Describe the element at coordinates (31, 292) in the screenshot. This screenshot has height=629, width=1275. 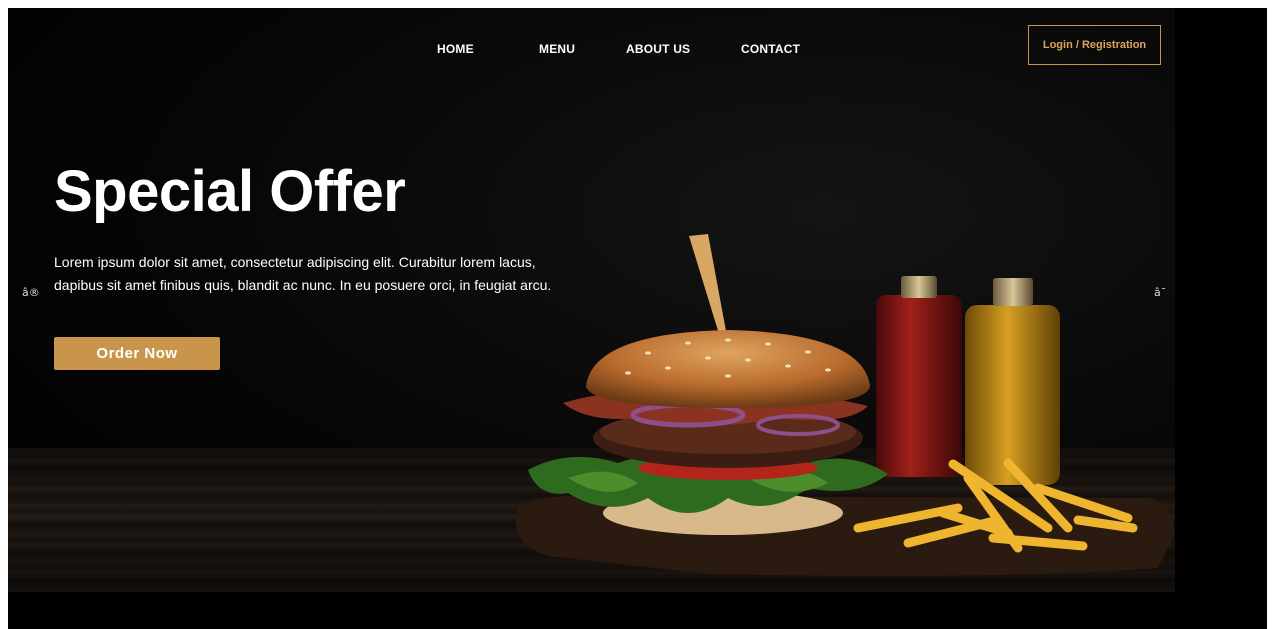
I see `slider-prev-arrow-icon: â®` at that location.